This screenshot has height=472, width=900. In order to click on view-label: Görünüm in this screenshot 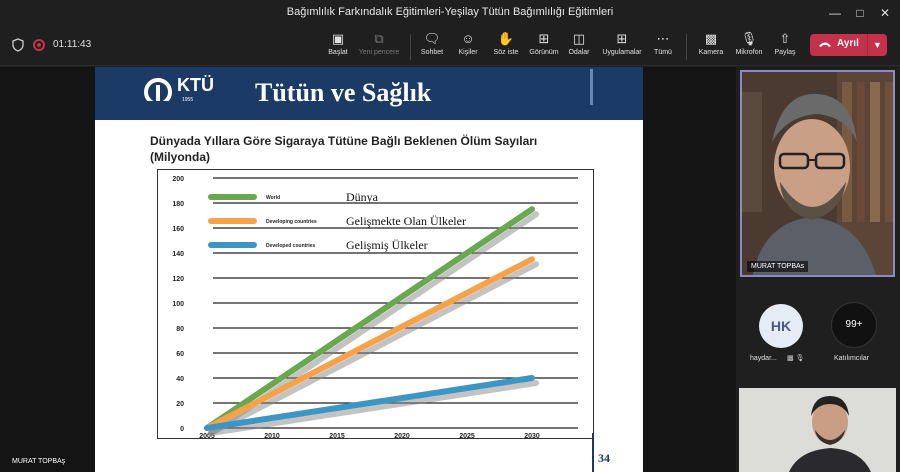, I will do `click(544, 52)`.